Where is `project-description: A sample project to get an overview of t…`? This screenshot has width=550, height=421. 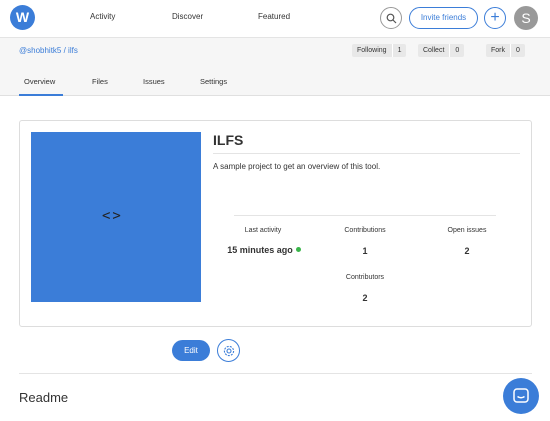 project-description: A sample project to get an overview of t… is located at coordinates (297, 166).